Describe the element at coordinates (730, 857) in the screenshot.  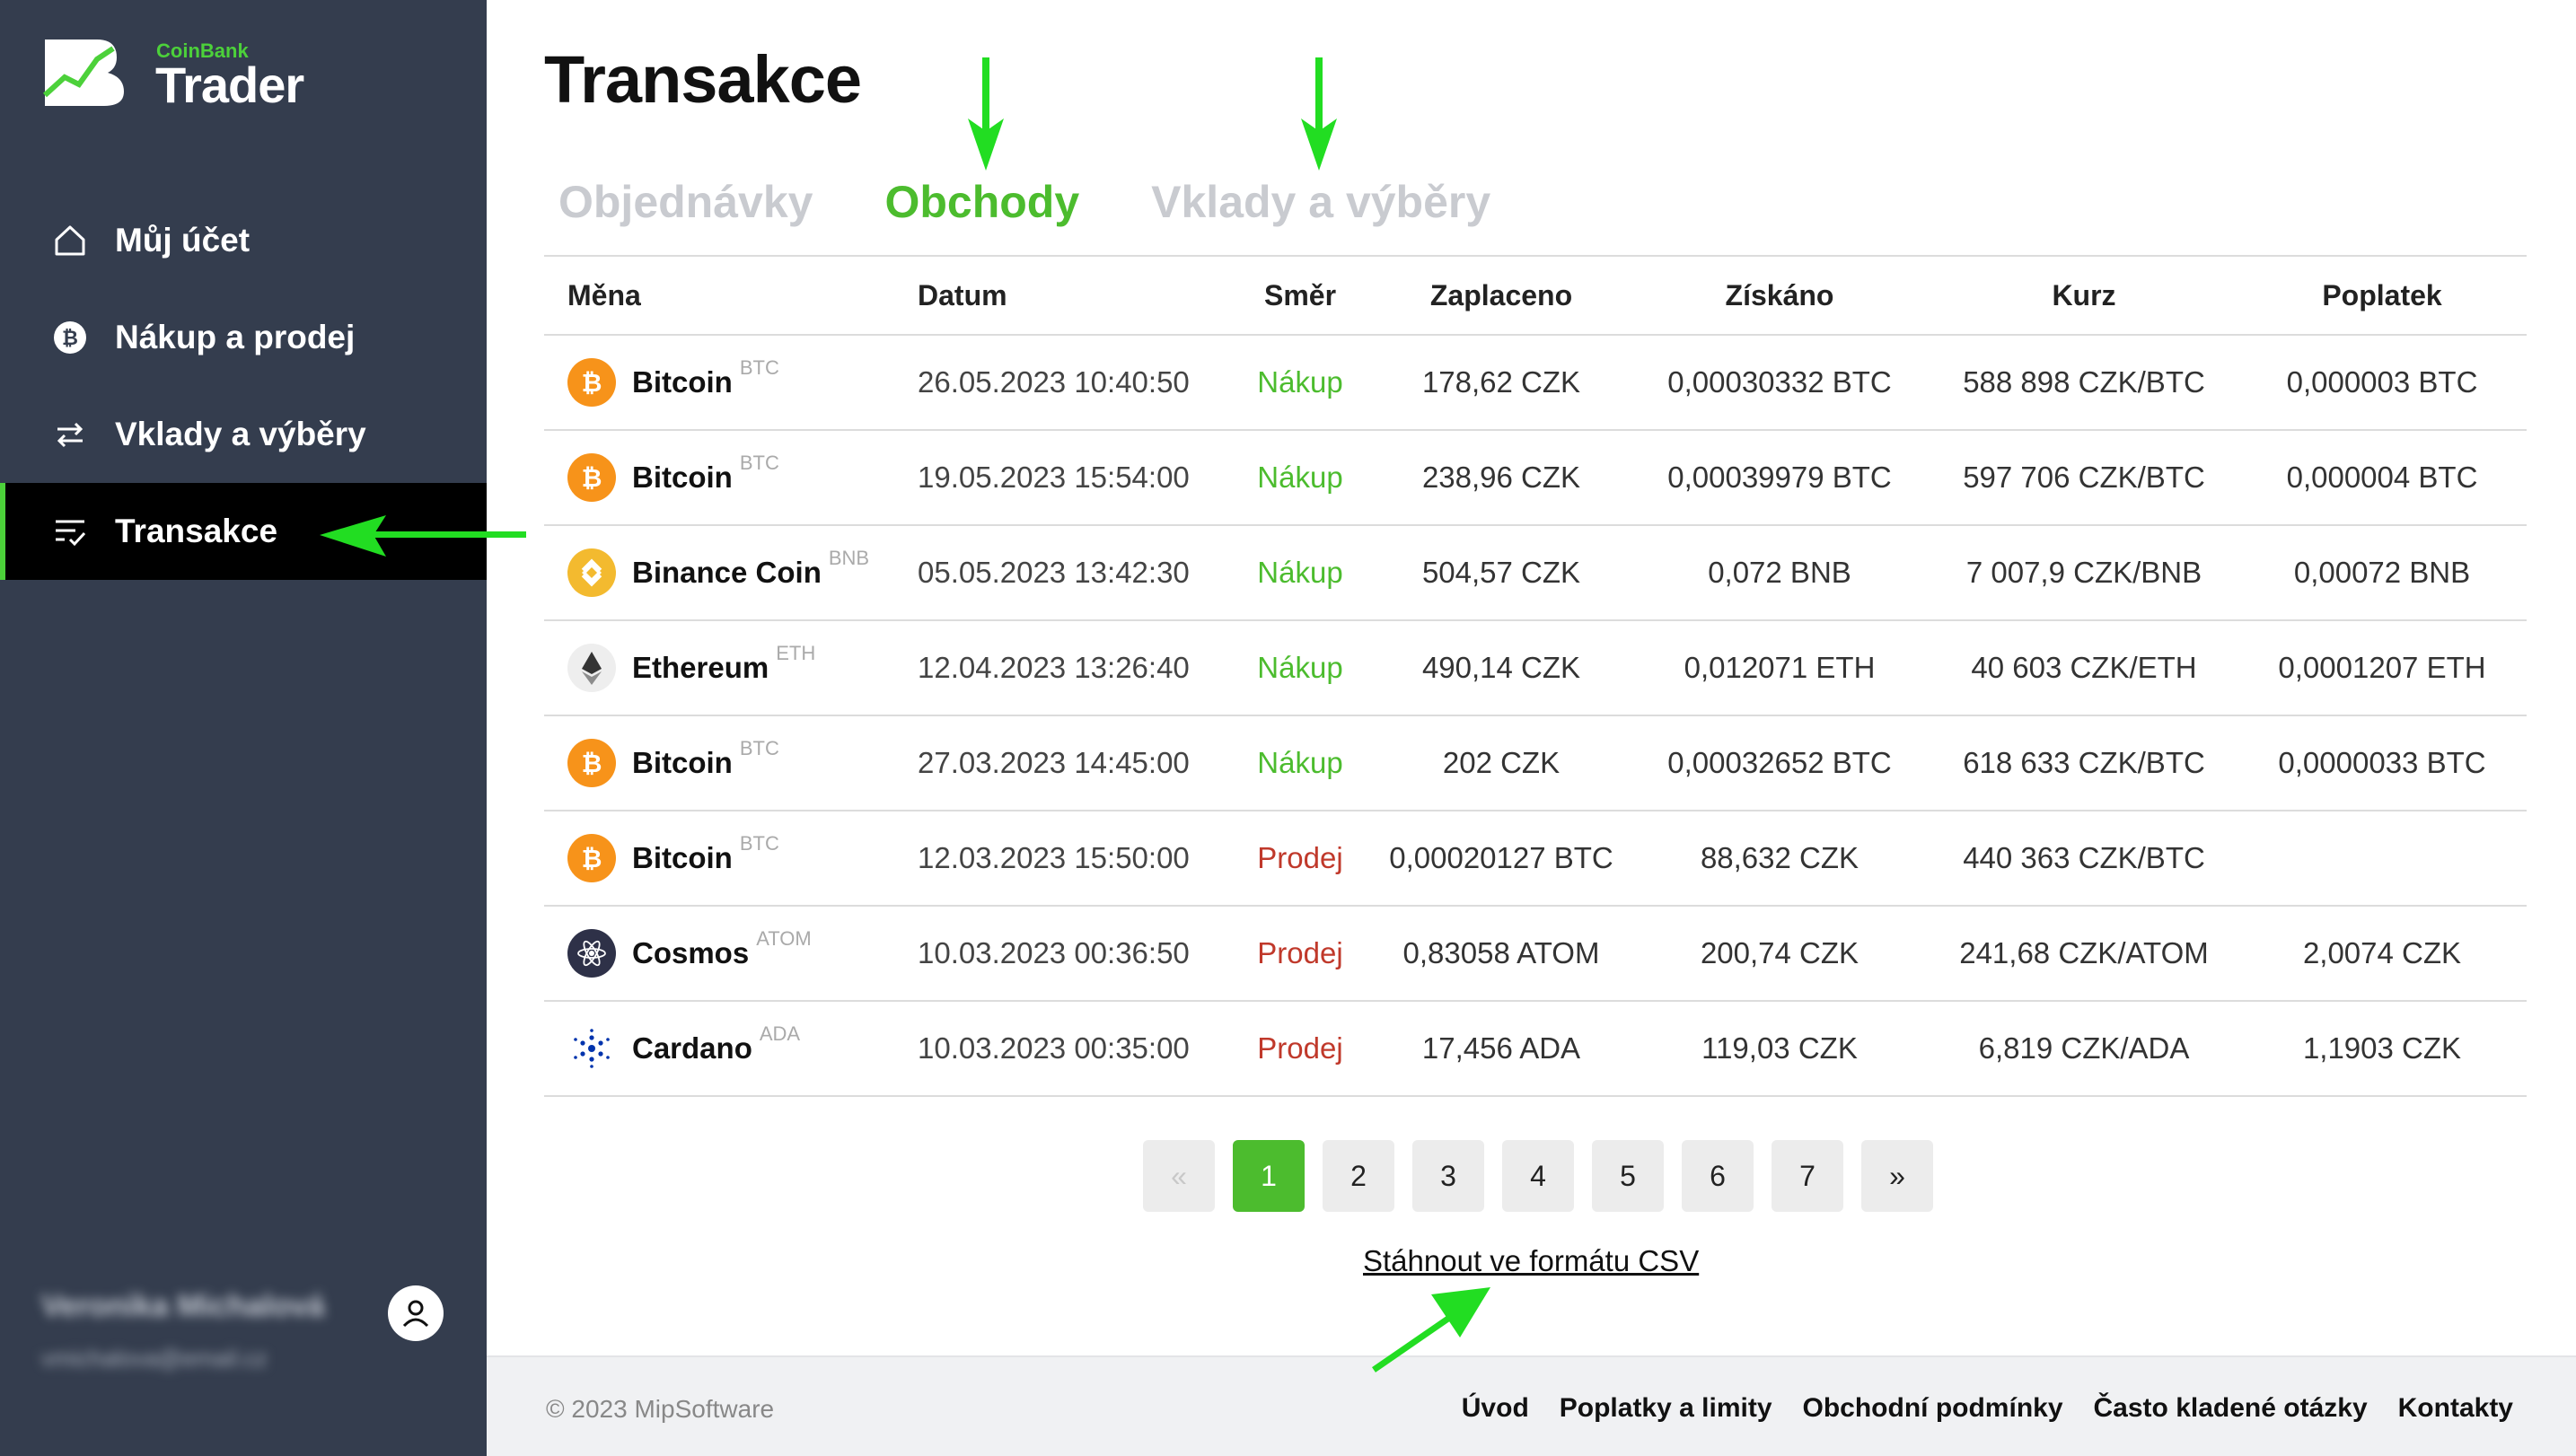
I see `coin-cell: ₿ Bitcoin BTC` at that location.